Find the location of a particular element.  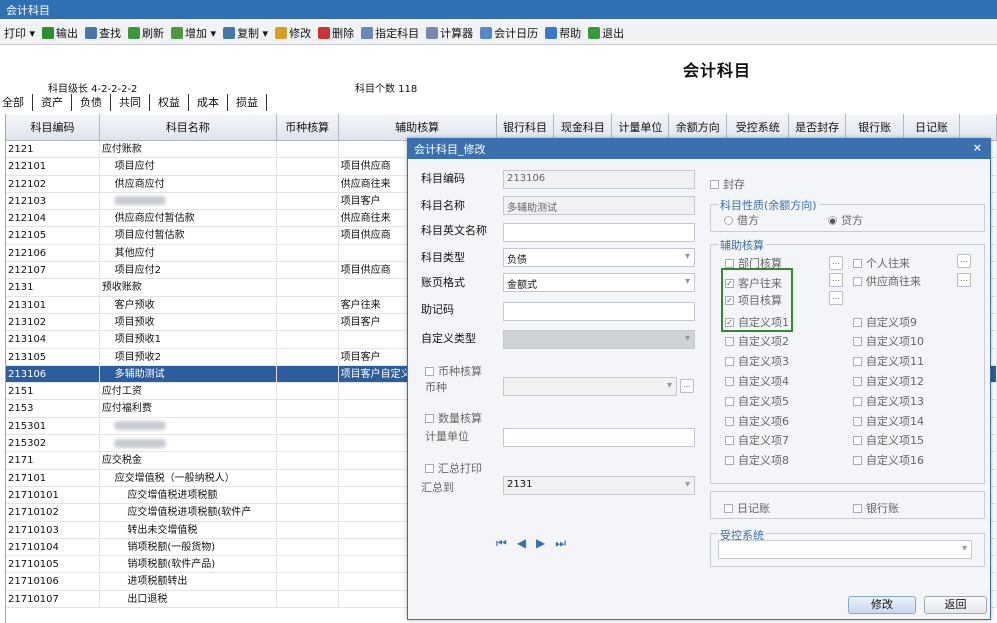

toolbar-calendar-button: 会计日历 is located at coordinates (509, 33).